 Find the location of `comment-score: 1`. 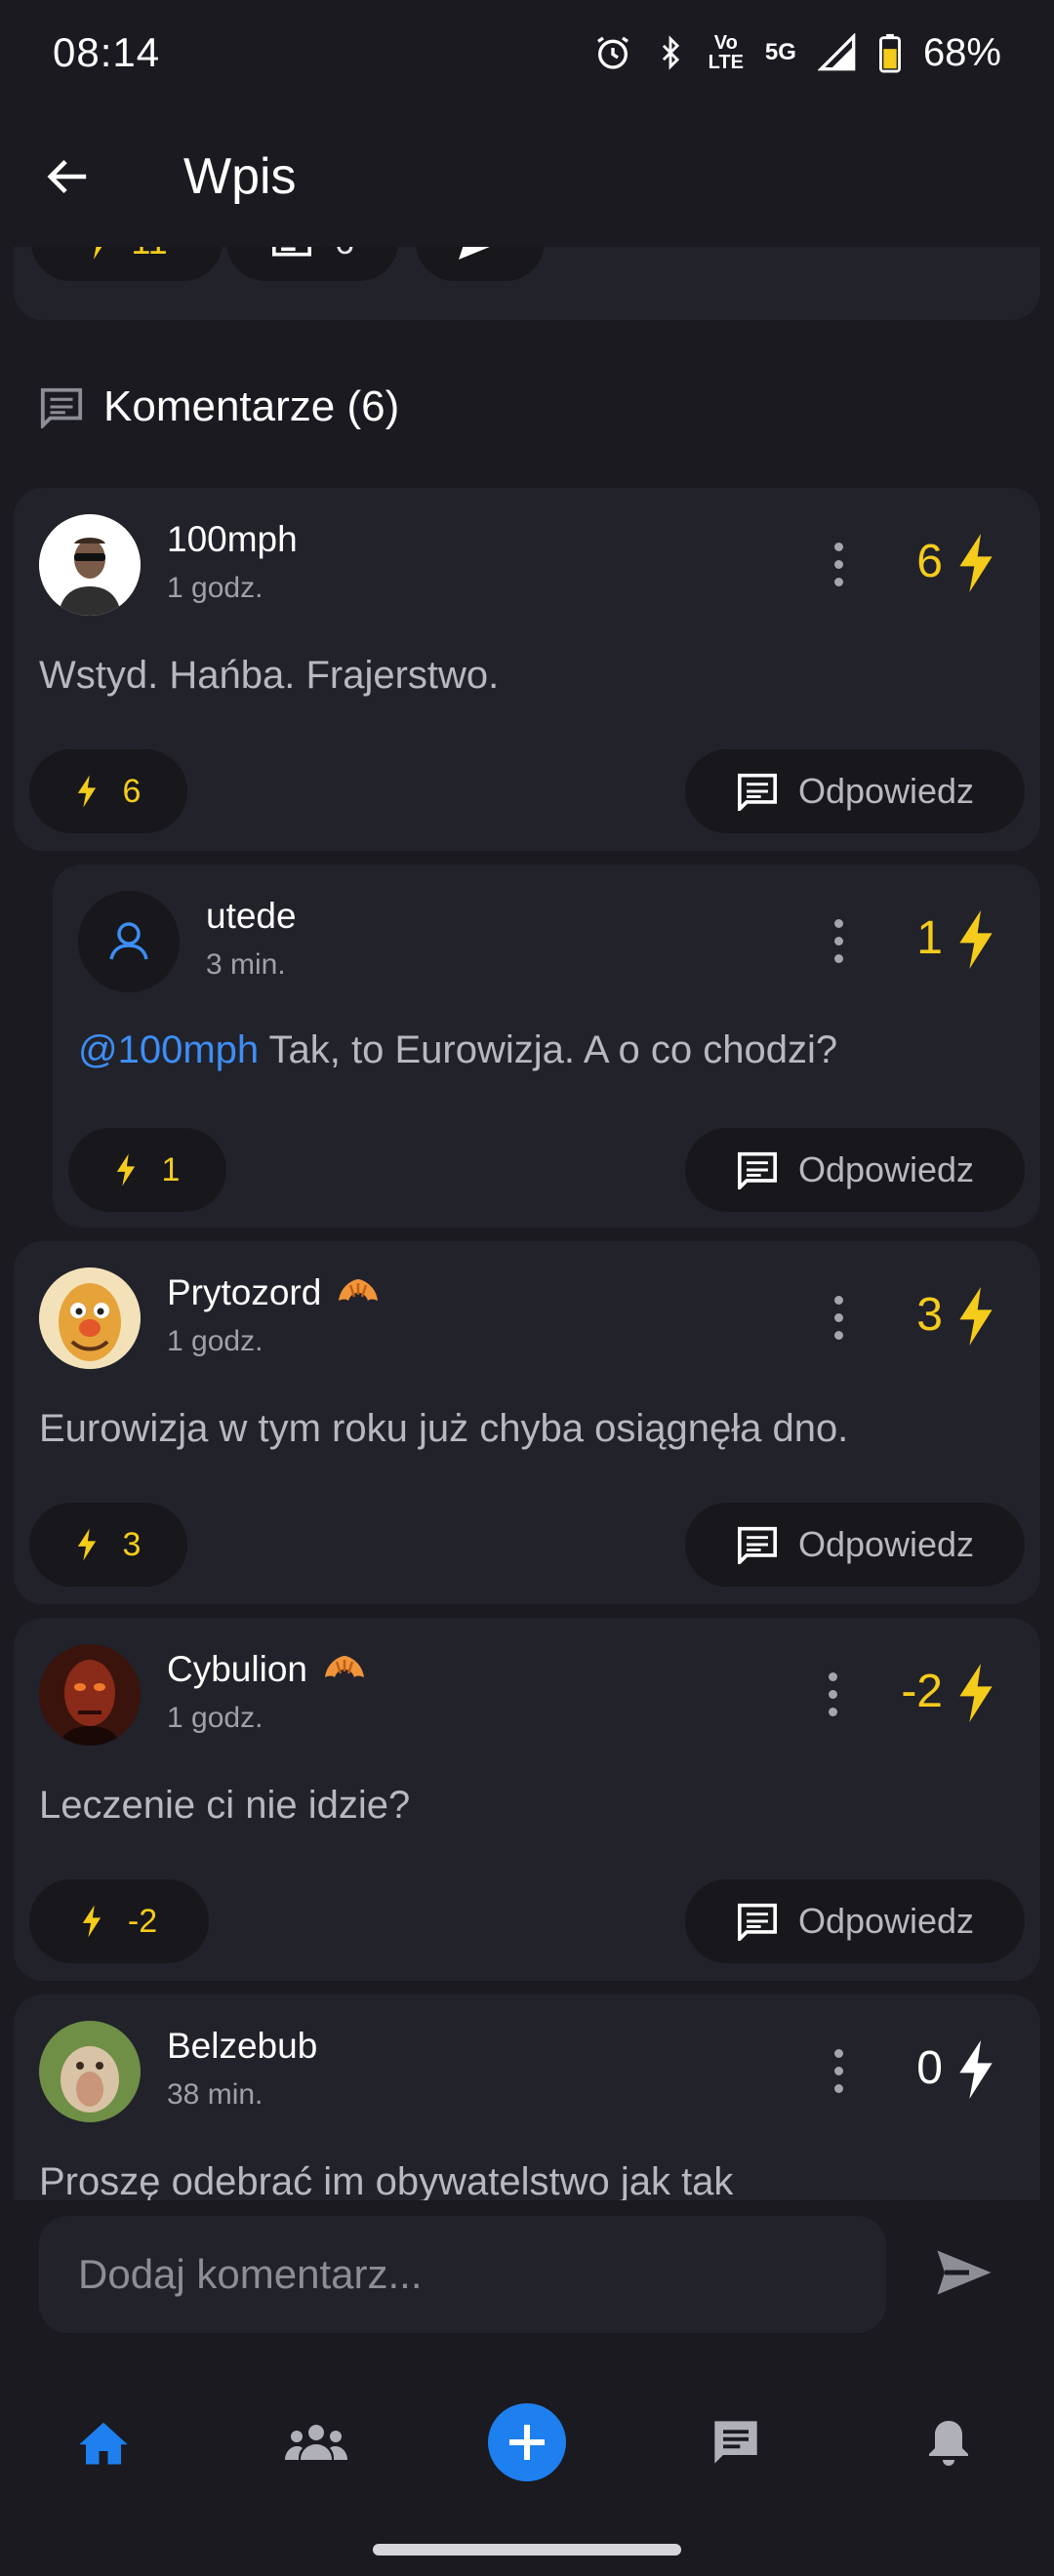

comment-score: 1 is located at coordinates (929, 938).